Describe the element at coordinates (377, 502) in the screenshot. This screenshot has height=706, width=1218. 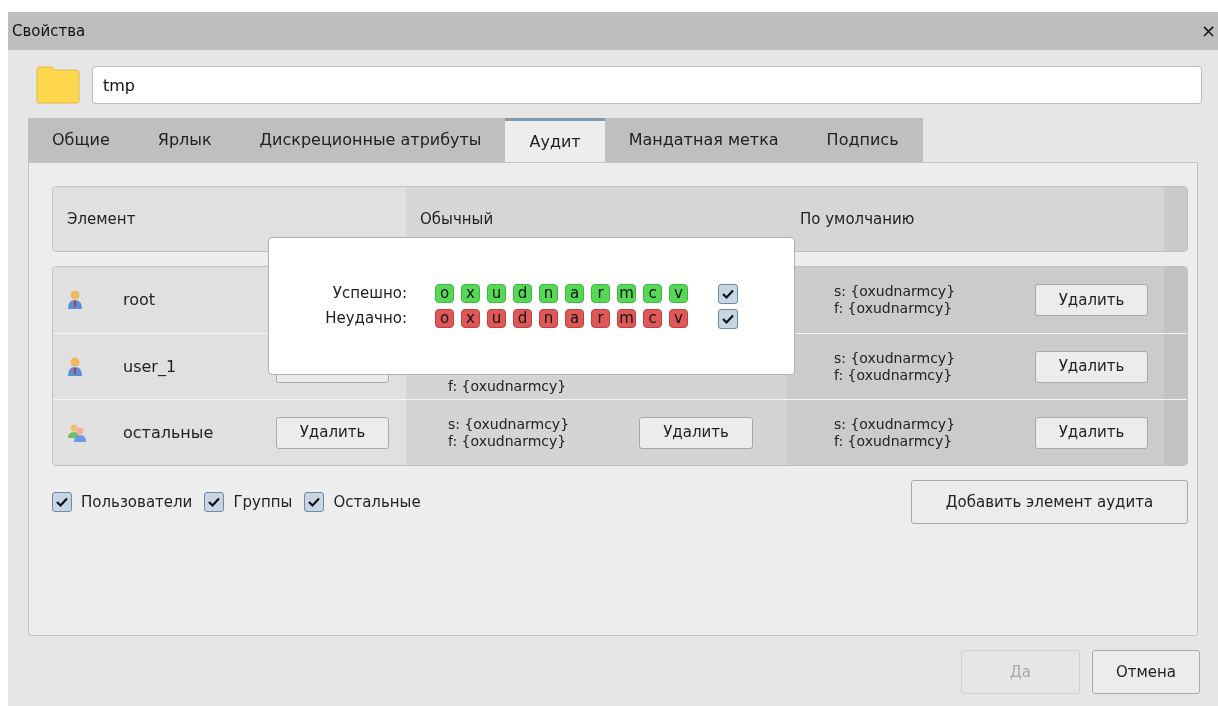
I see `checkbox-label: Остальные` at that location.